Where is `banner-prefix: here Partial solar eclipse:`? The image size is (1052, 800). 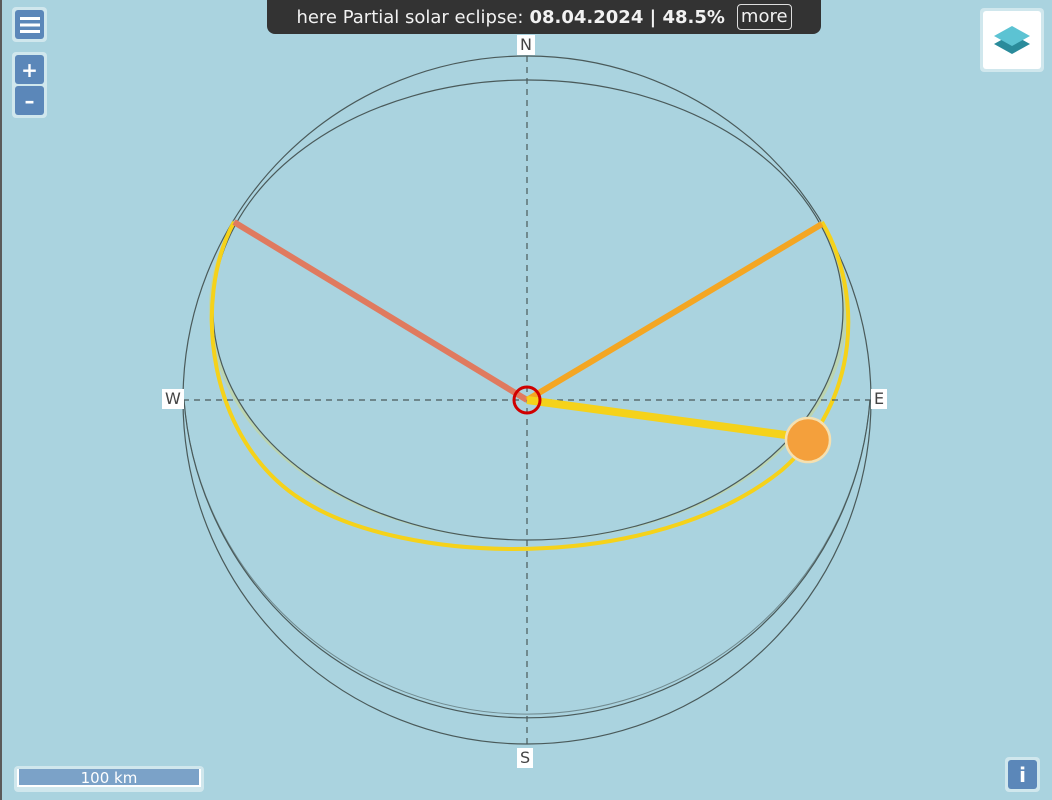 banner-prefix: here Partial solar eclipse: is located at coordinates (410, 17).